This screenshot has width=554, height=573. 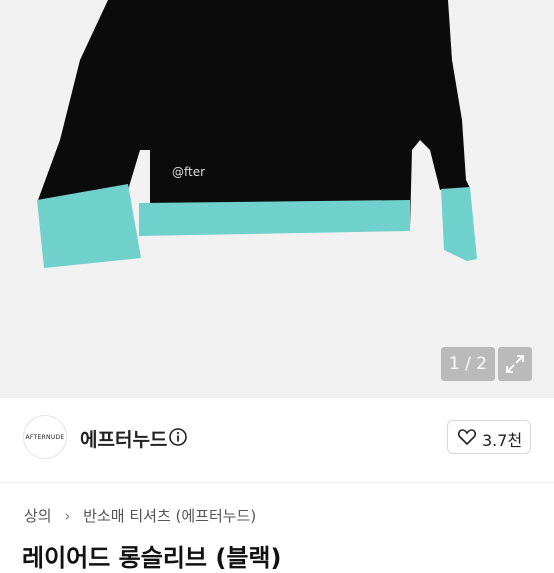 What do you see at coordinates (123, 438) in the screenshot?
I see `brand-name: 에프터누드` at bounding box center [123, 438].